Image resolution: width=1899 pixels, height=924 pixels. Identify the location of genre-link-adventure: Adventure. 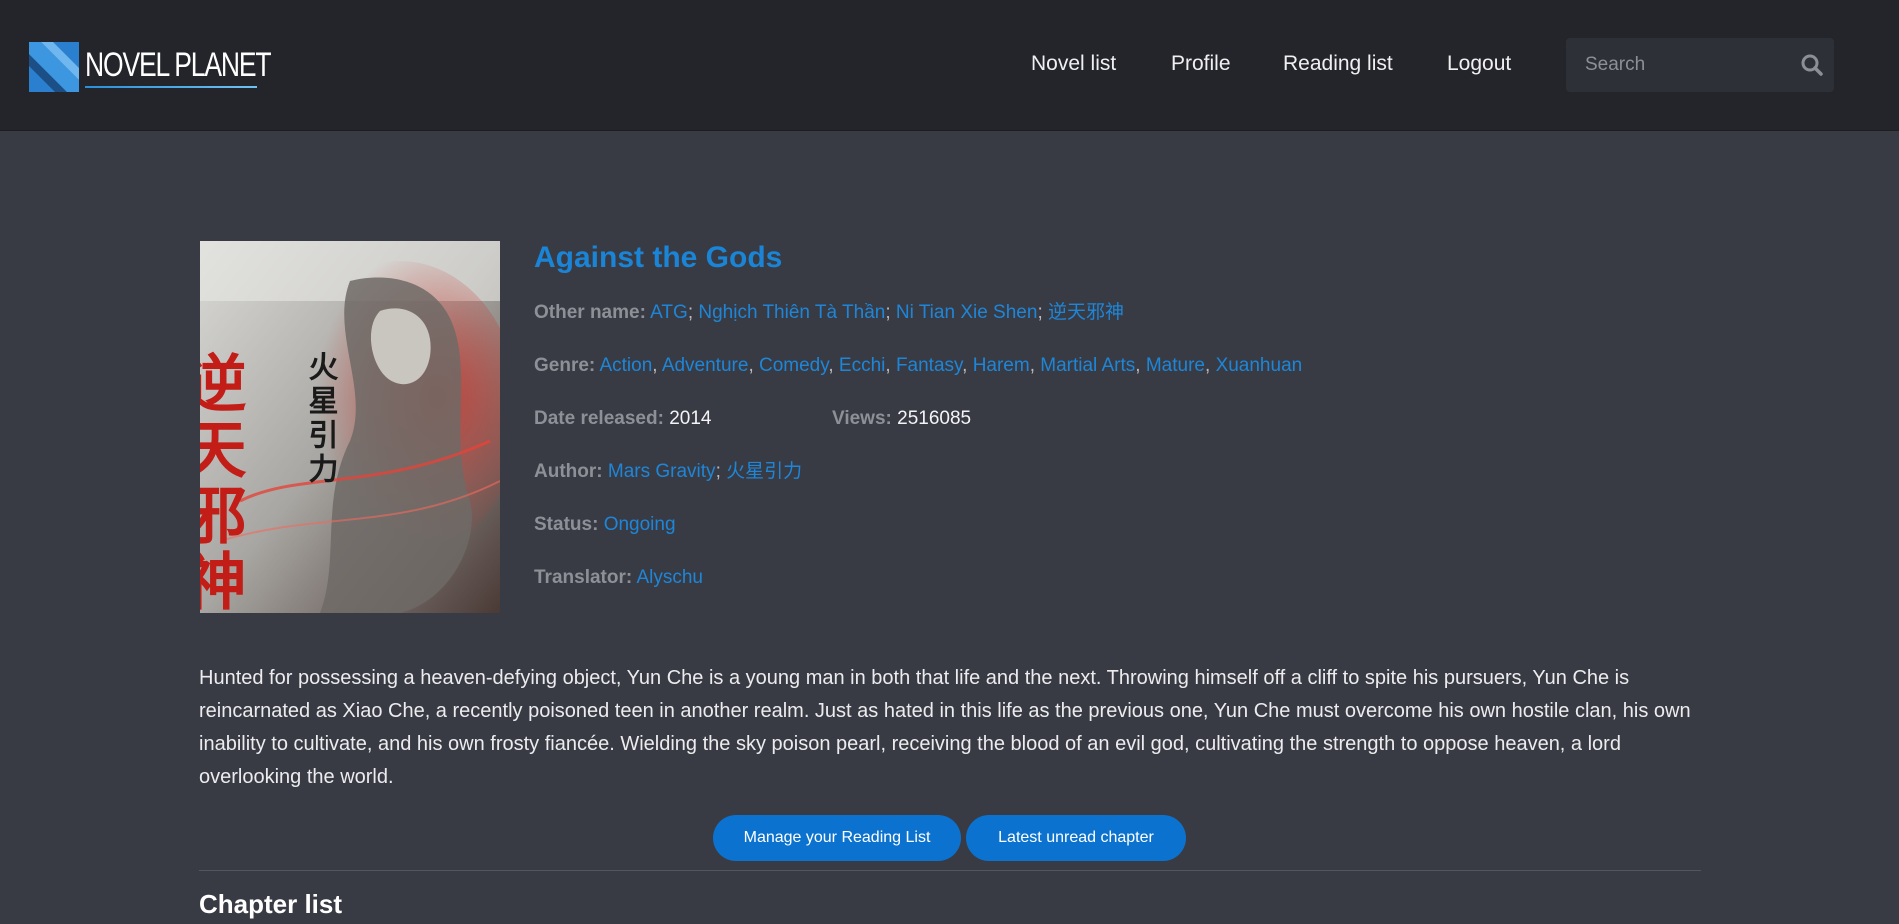
(705, 365).